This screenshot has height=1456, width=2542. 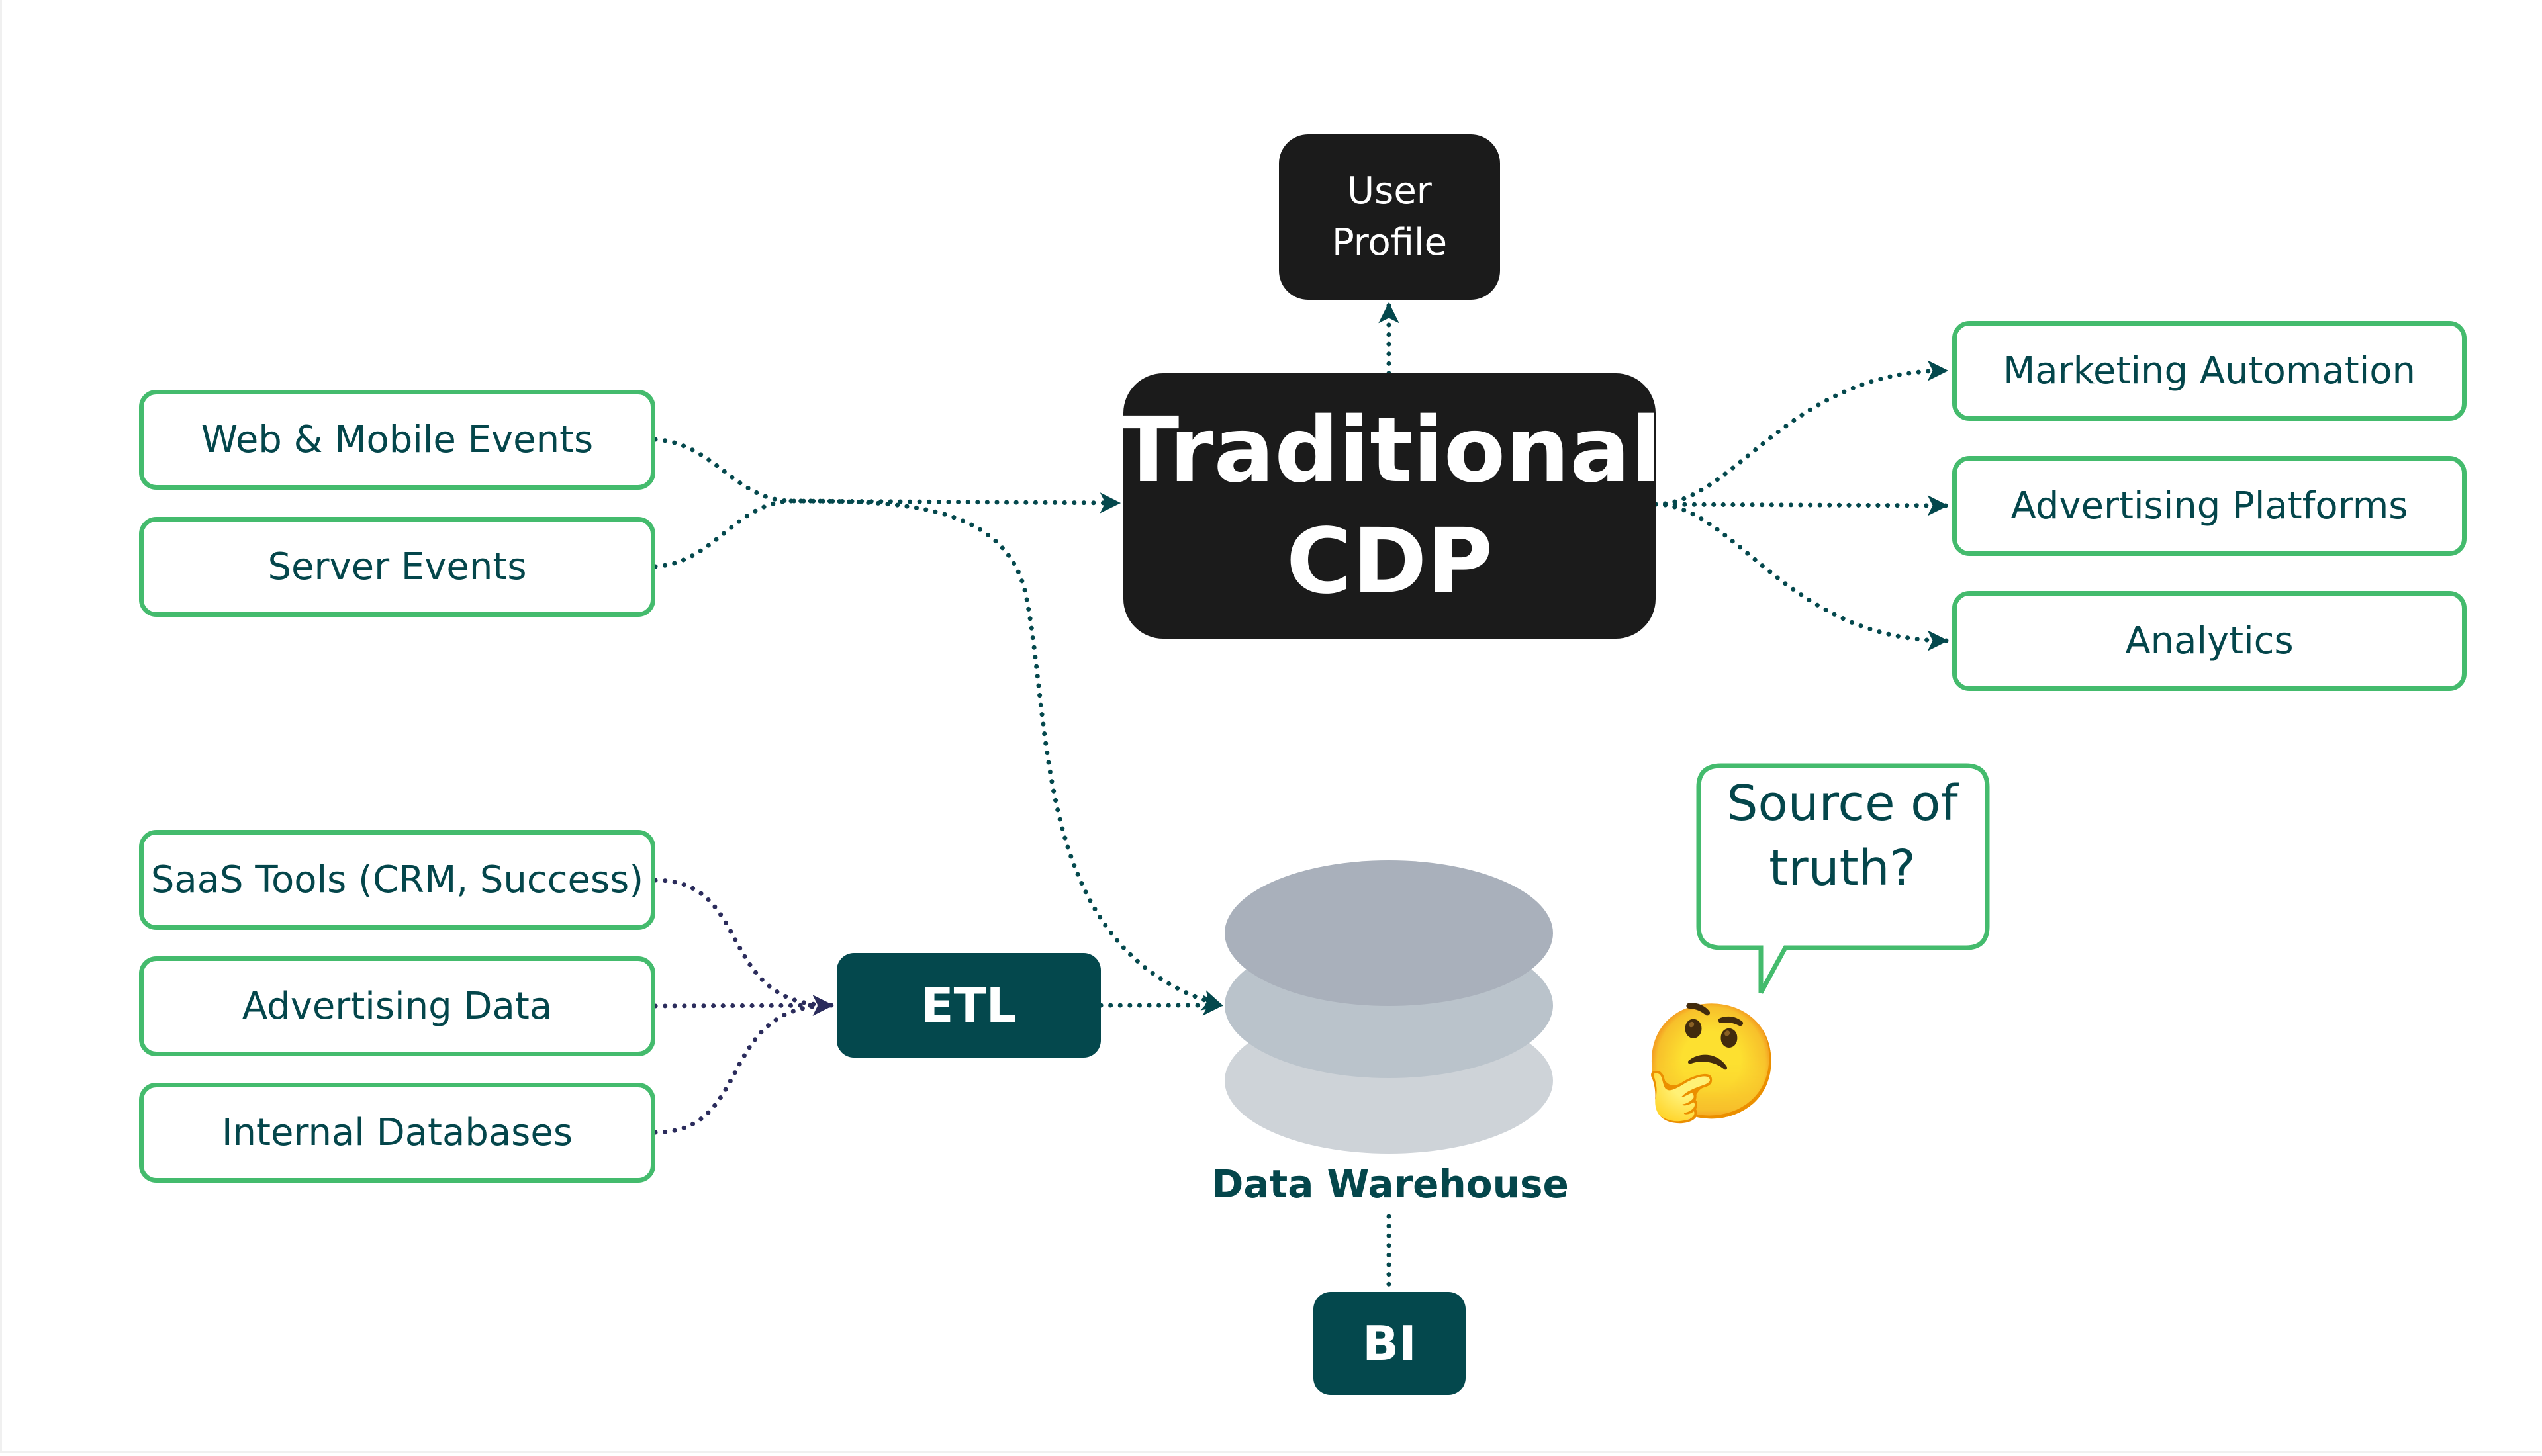 What do you see at coordinates (1389, 506) in the screenshot?
I see `traditional-cdp-node: Traditional CDP` at bounding box center [1389, 506].